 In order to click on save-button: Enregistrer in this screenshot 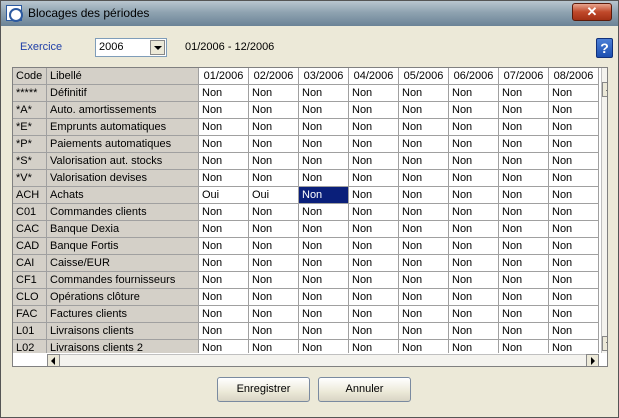, I will do `click(263, 389)`.